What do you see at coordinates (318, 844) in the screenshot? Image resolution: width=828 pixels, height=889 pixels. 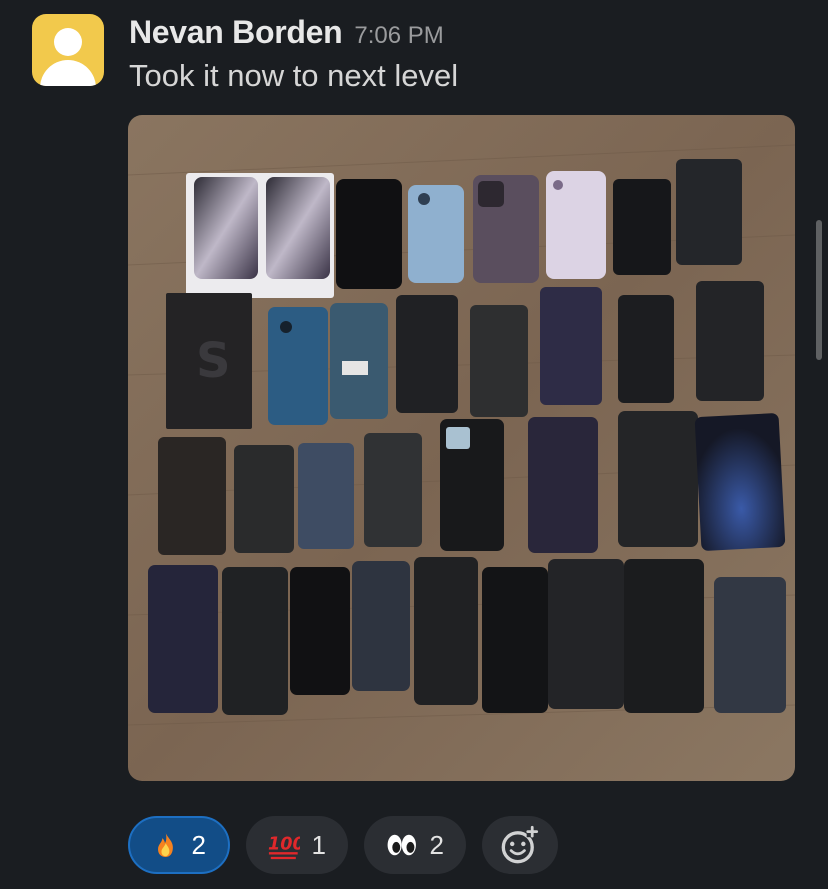 I see `reaction-count: 1` at bounding box center [318, 844].